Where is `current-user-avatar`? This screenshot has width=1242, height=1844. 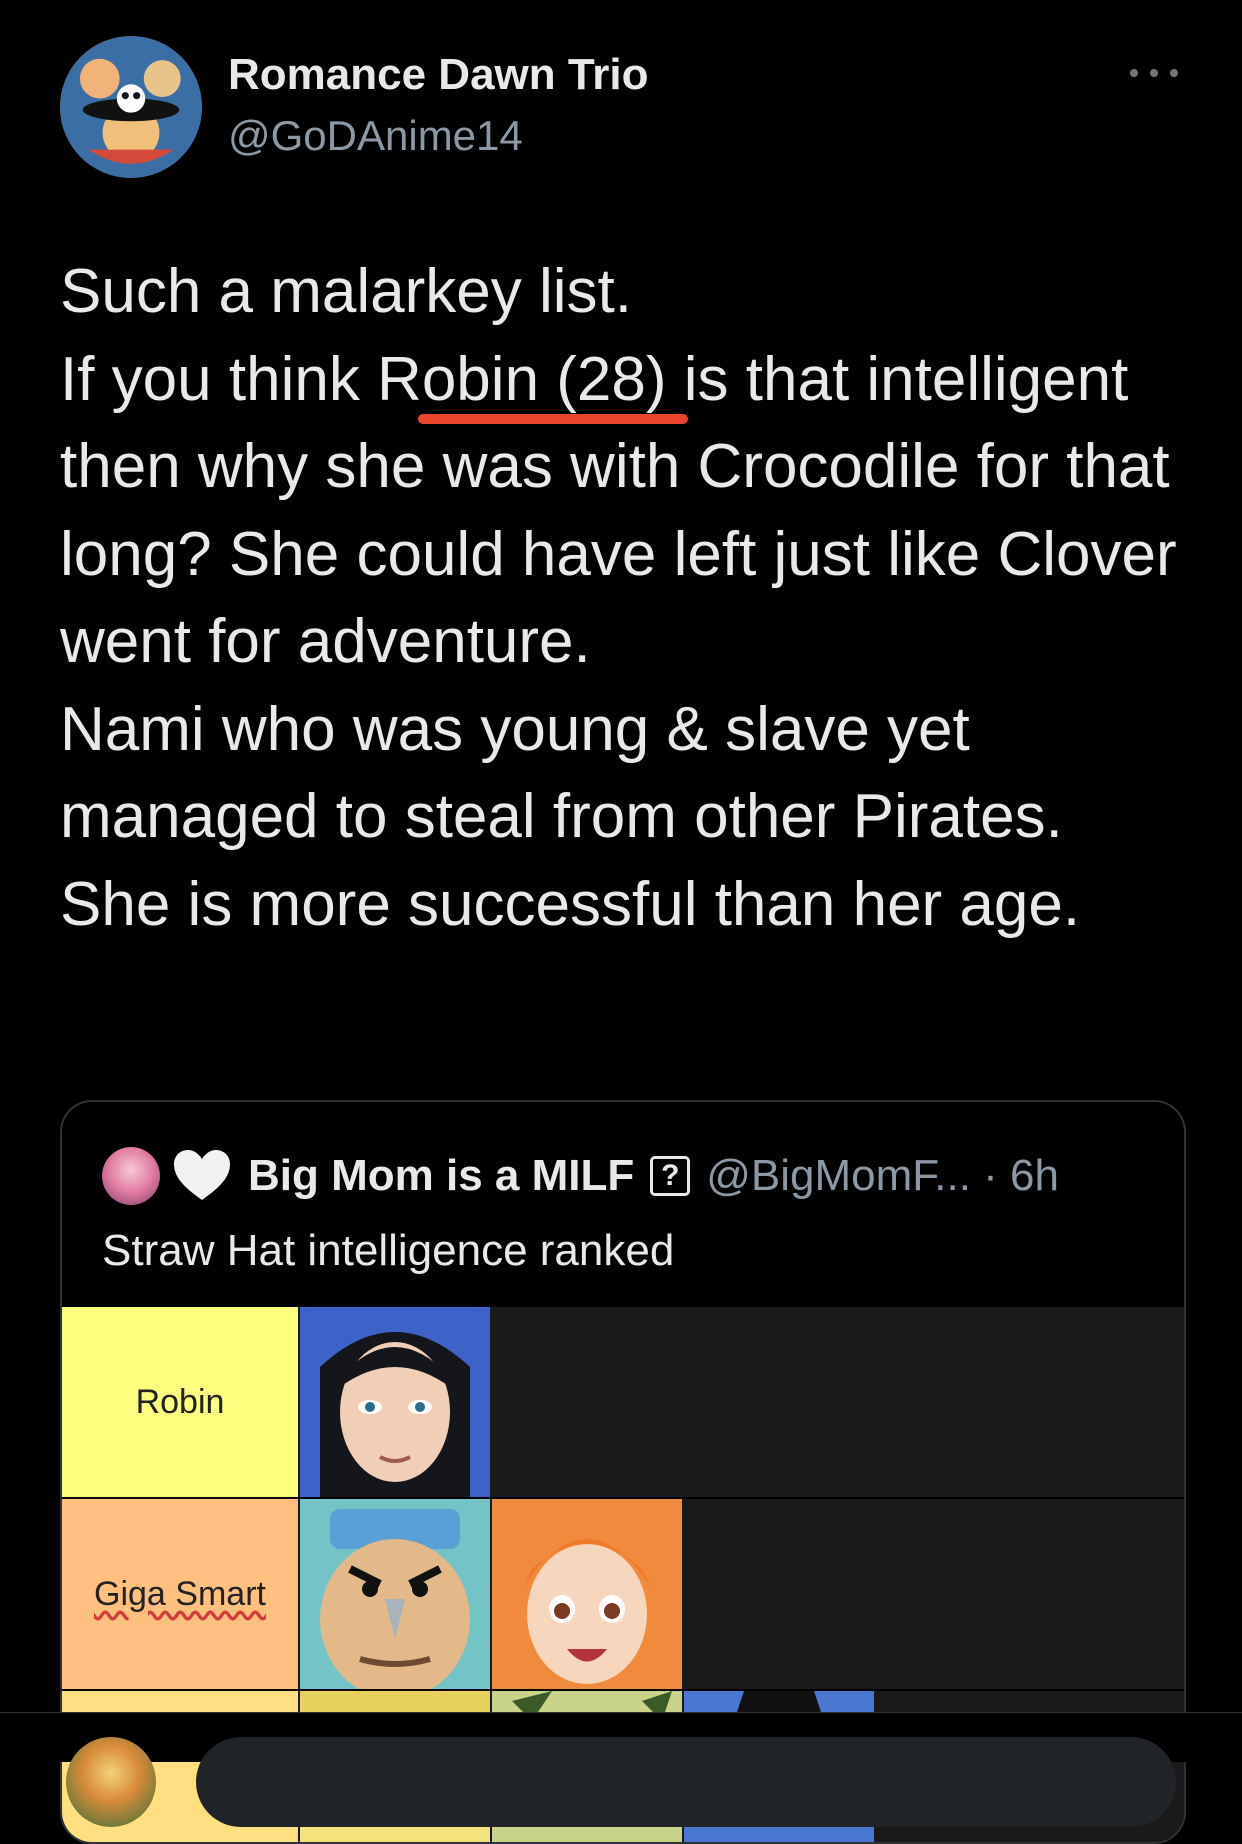
current-user-avatar is located at coordinates (111, 1782).